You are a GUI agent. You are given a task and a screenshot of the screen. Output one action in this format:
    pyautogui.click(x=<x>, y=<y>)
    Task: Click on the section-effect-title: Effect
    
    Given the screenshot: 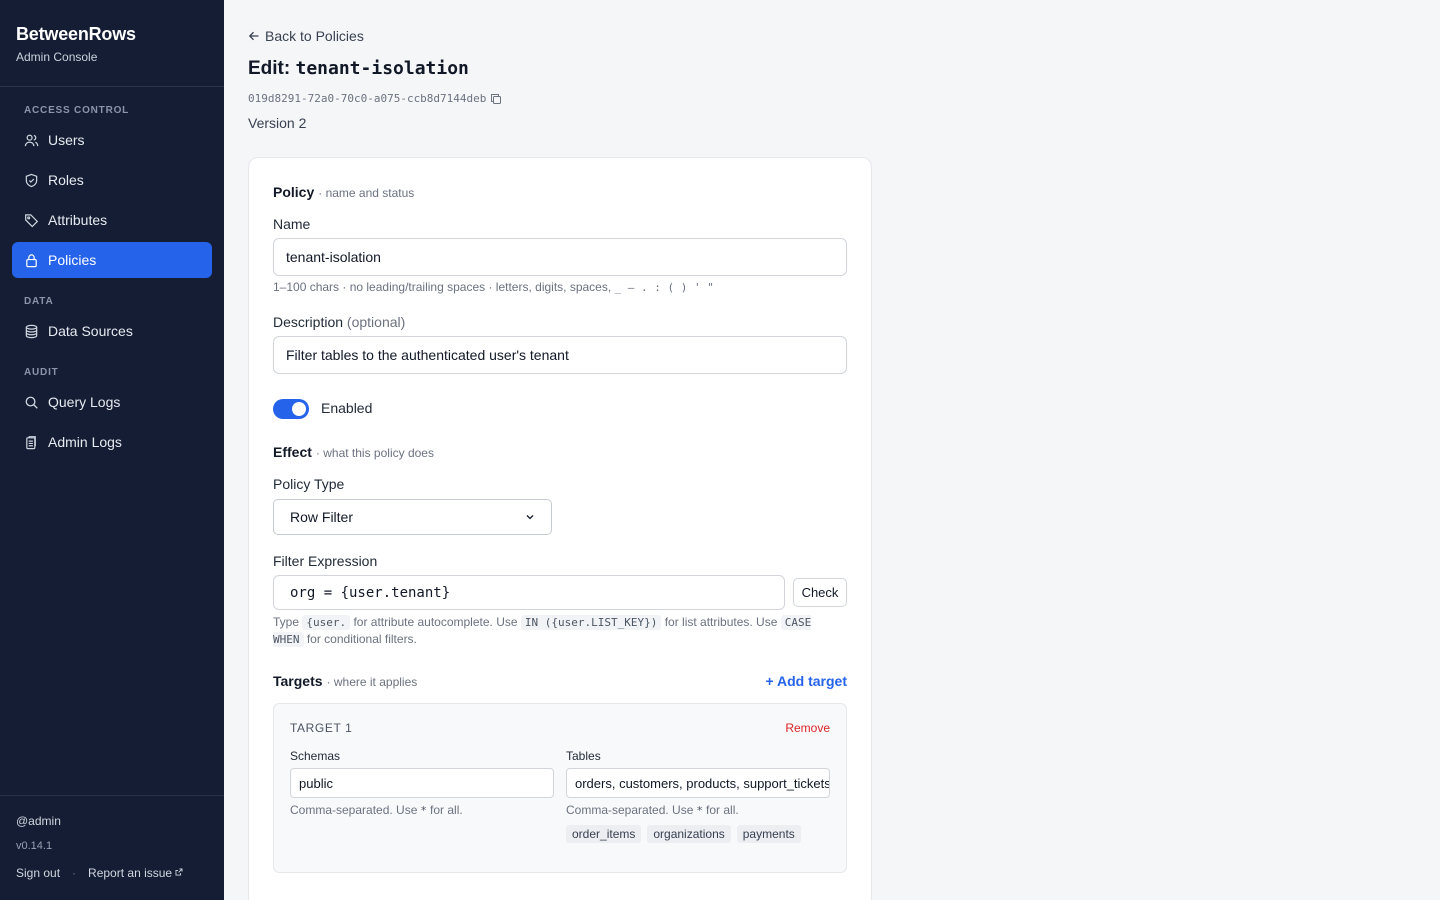 What is the action you would take?
    pyautogui.click(x=292, y=452)
    